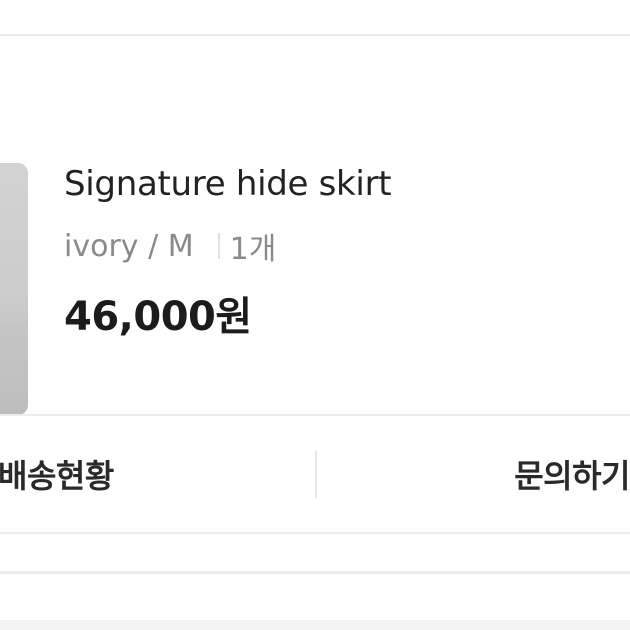 The height and width of the screenshot is (630, 630). Describe the element at coordinates (315, 625) in the screenshot. I see `bottom-section` at that location.